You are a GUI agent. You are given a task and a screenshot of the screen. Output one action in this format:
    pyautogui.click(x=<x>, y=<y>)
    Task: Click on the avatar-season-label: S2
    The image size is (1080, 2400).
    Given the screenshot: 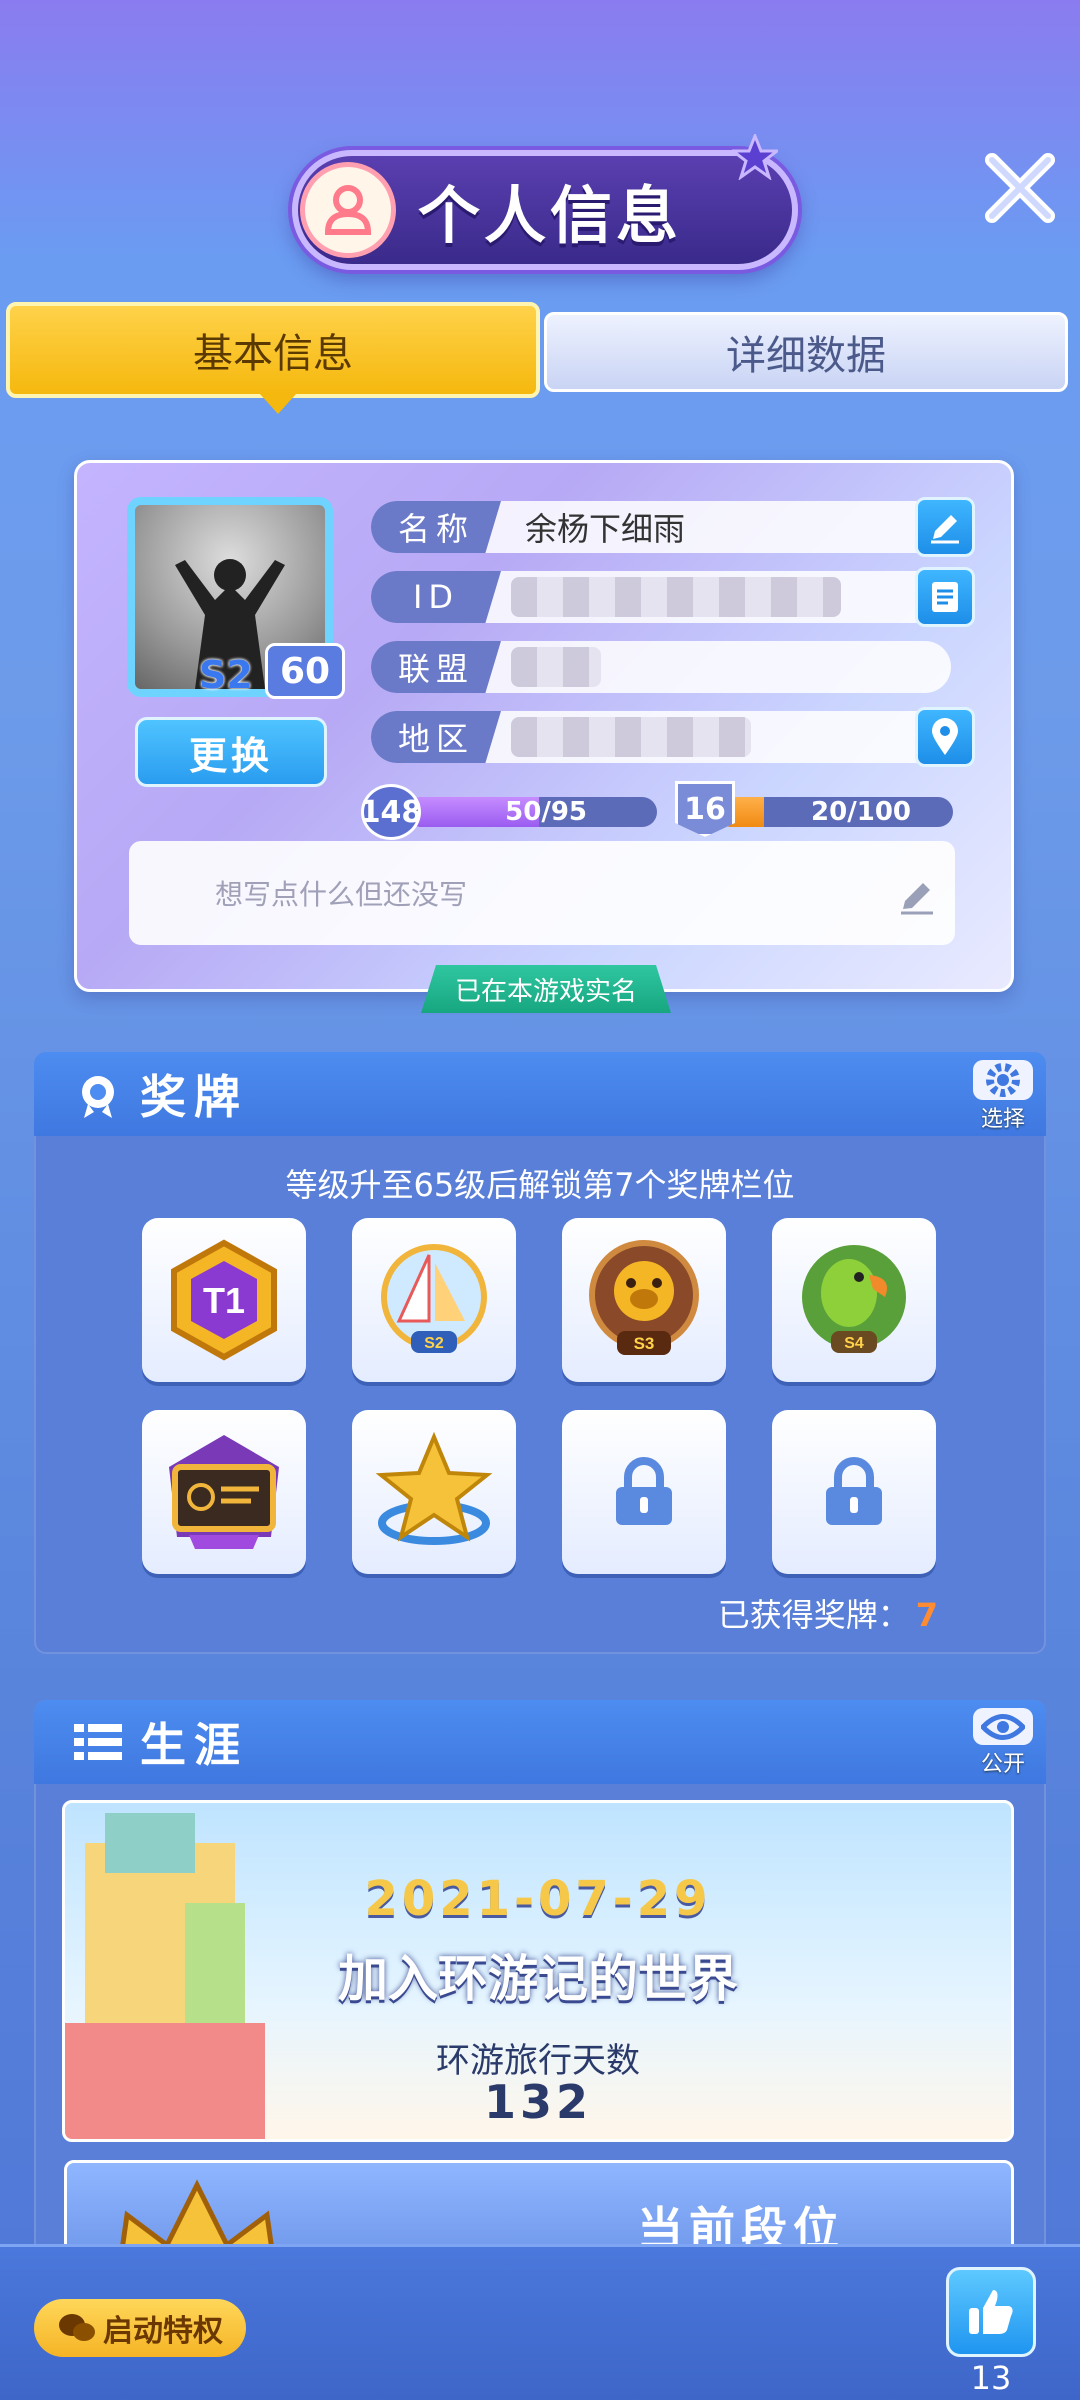 What is the action you would take?
    pyautogui.click(x=226, y=675)
    